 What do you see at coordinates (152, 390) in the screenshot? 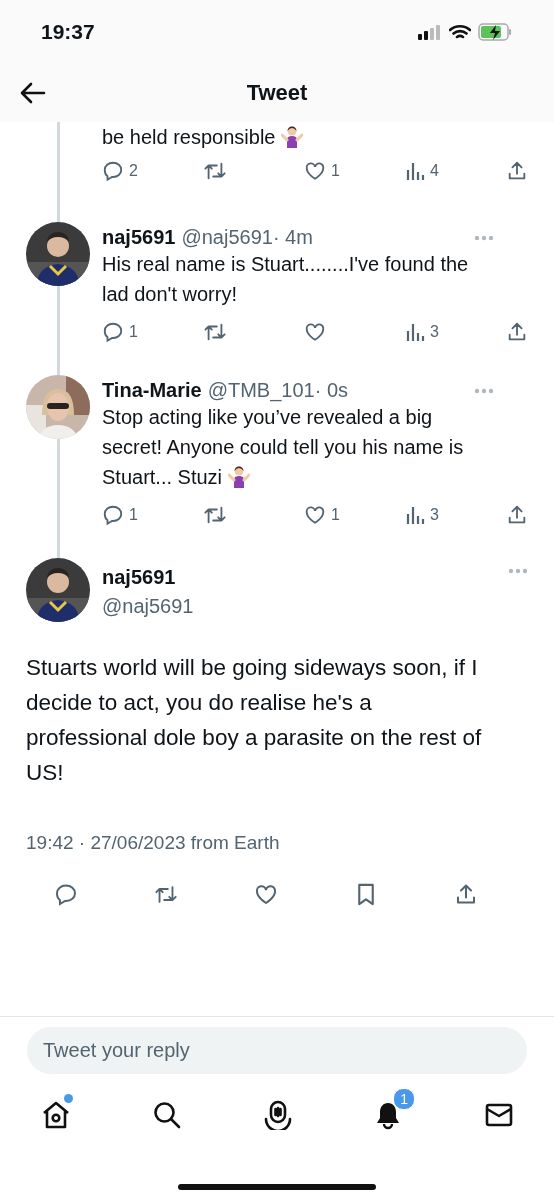
I see `display-name: Tina-Marie` at bounding box center [152, 390].